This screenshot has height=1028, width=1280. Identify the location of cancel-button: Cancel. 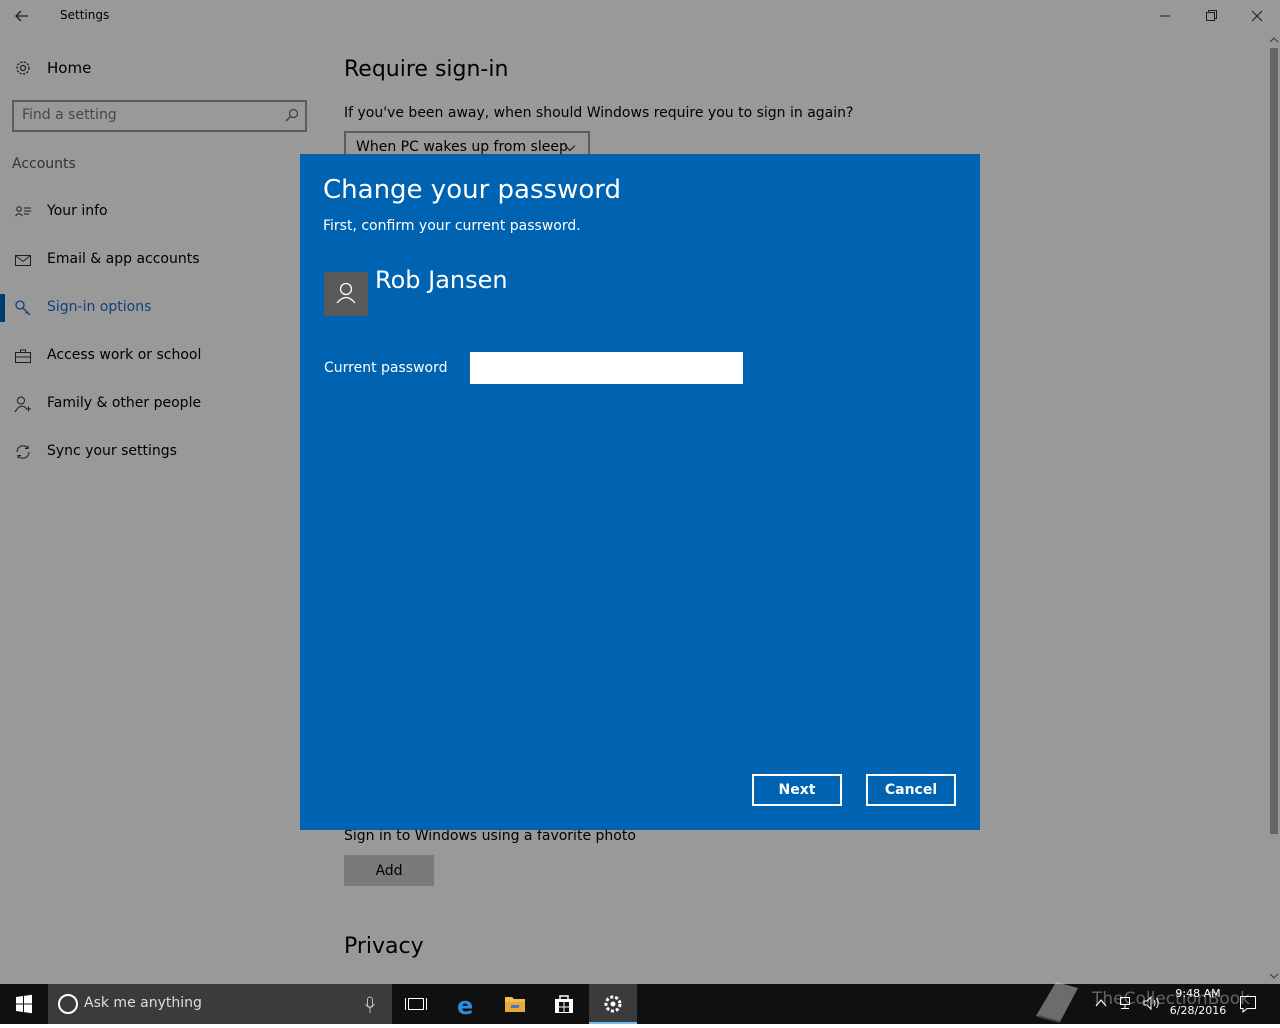
(911, 790).